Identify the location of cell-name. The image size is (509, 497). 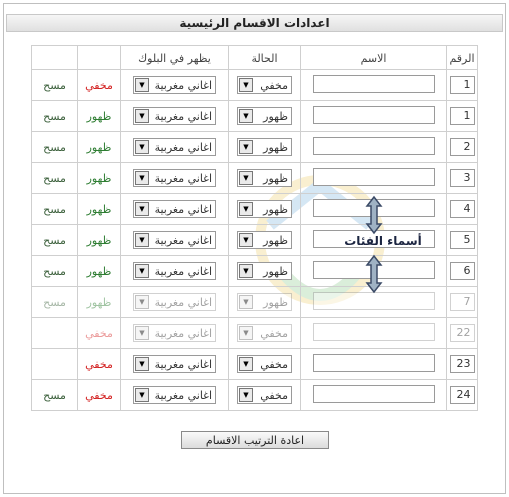
(373, 364).